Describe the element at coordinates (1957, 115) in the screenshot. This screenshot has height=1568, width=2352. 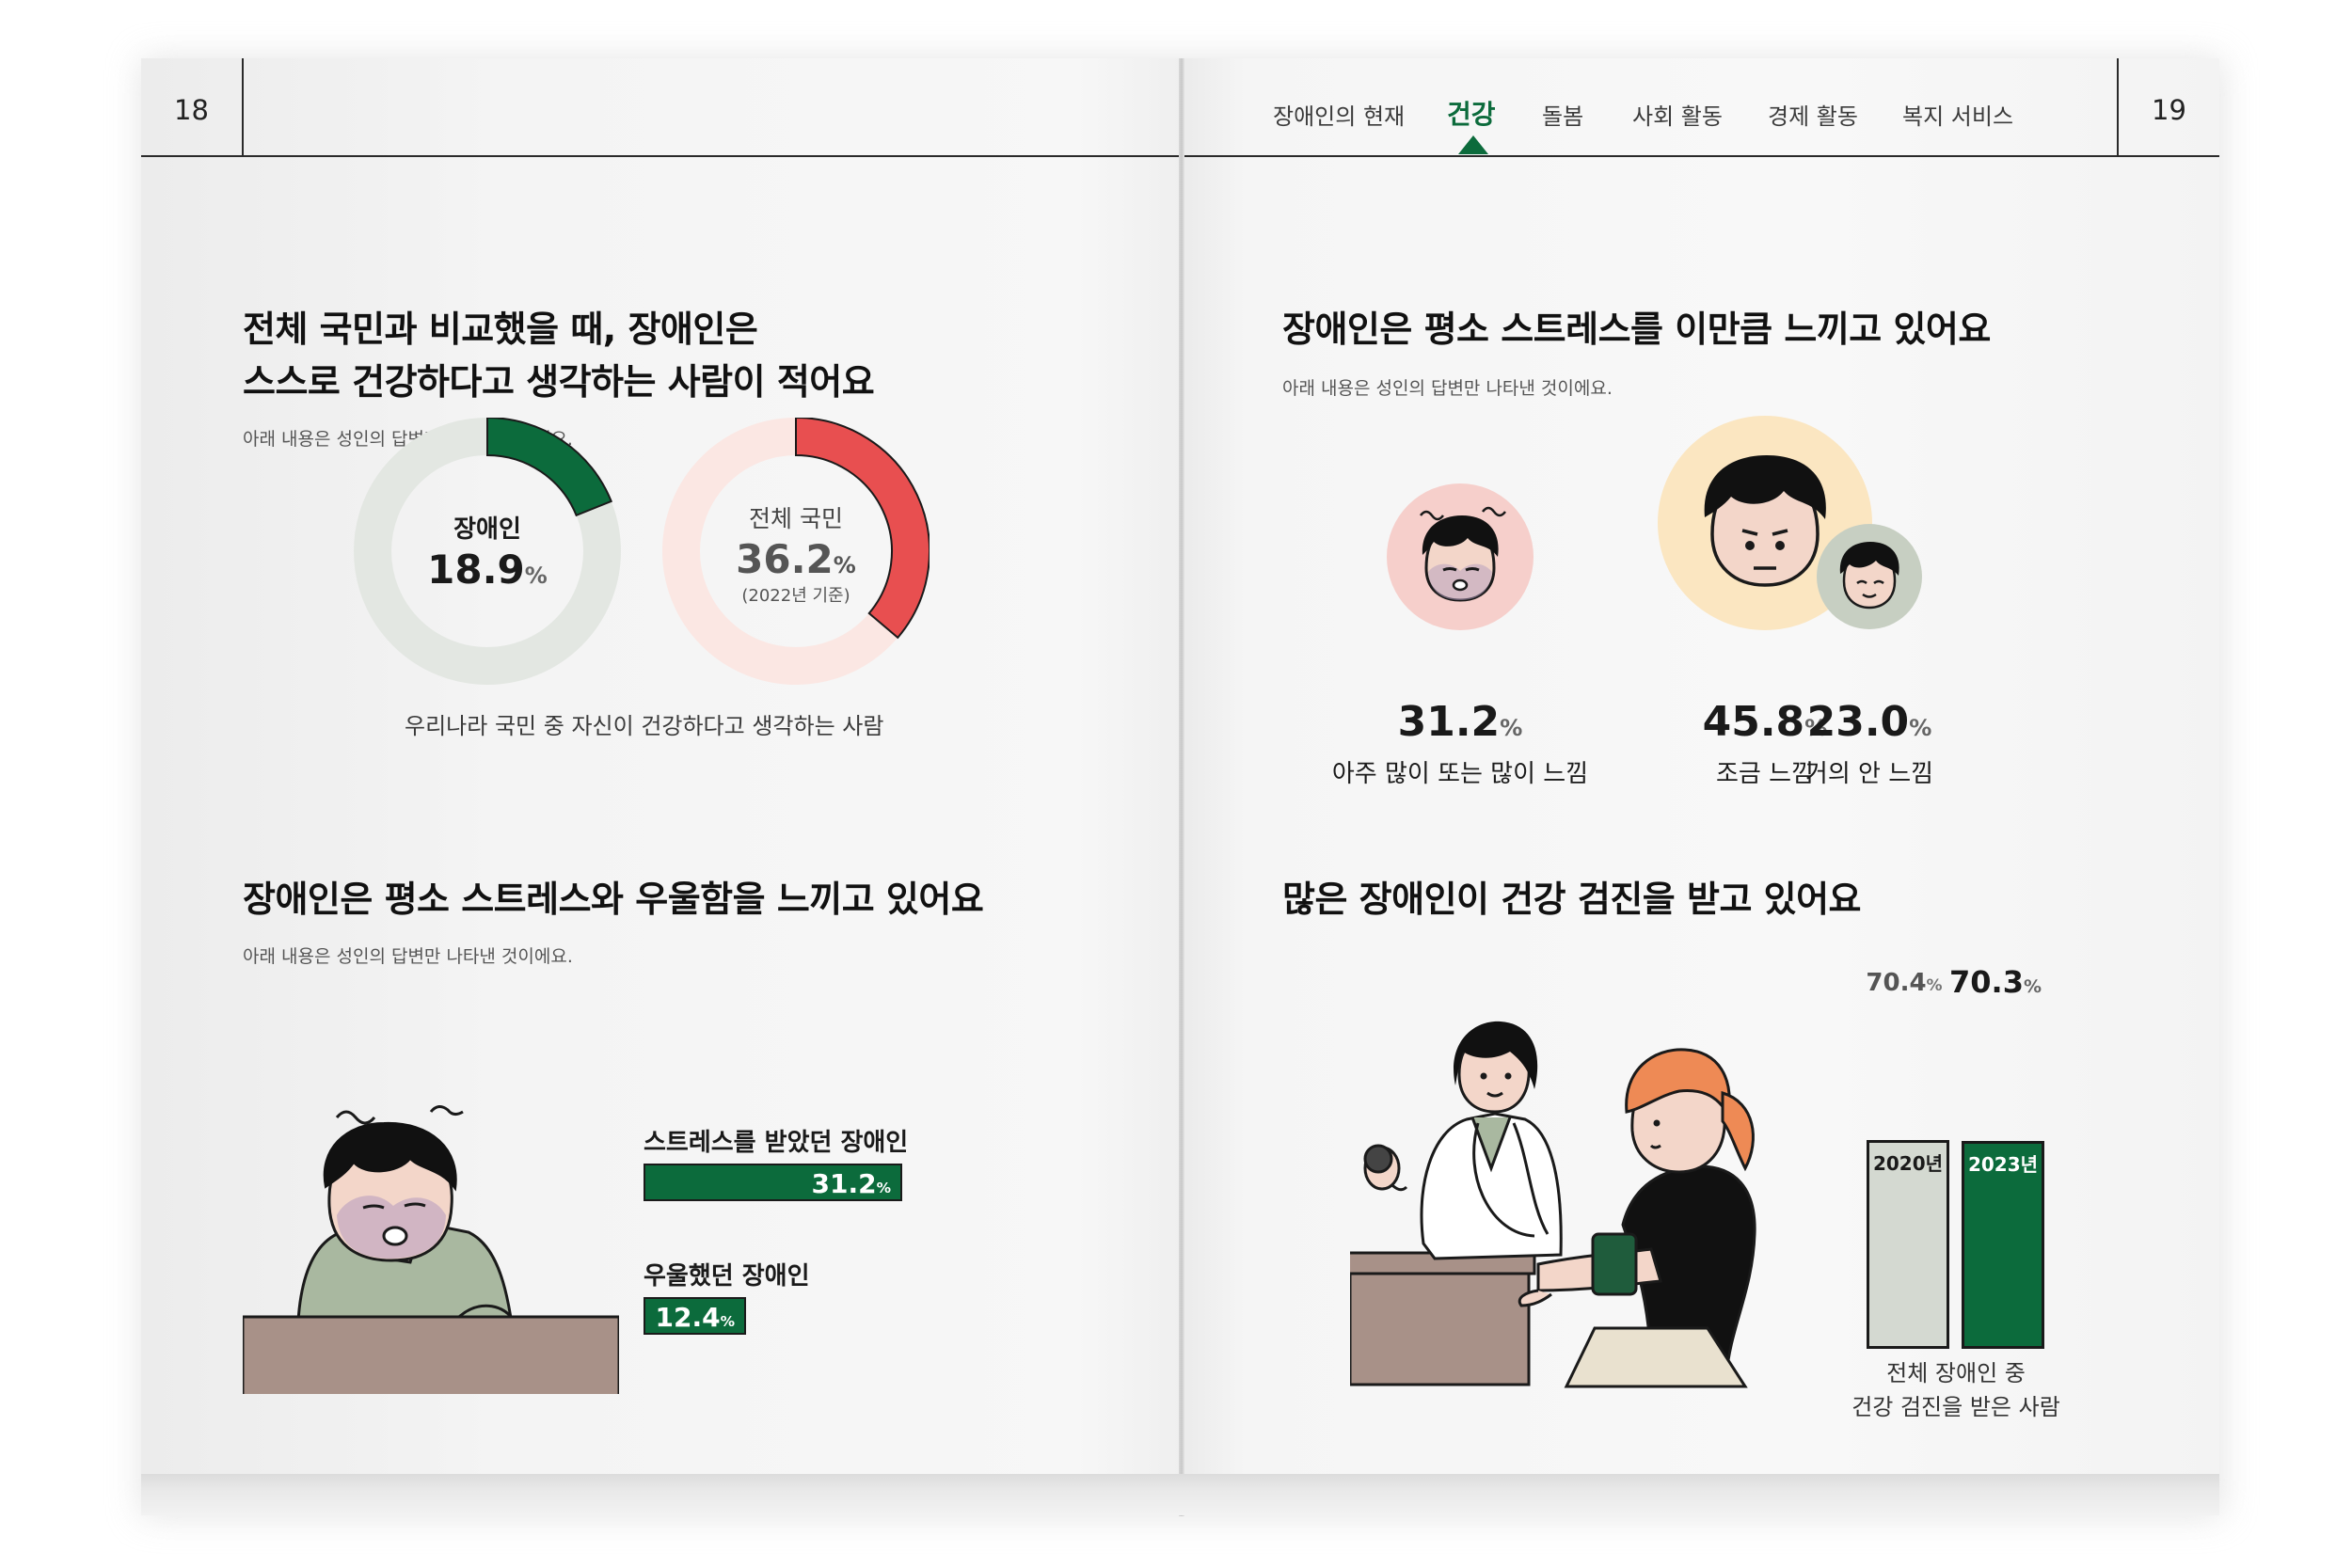
I see `tab-welfare-service: 복지 서비스` at that location.